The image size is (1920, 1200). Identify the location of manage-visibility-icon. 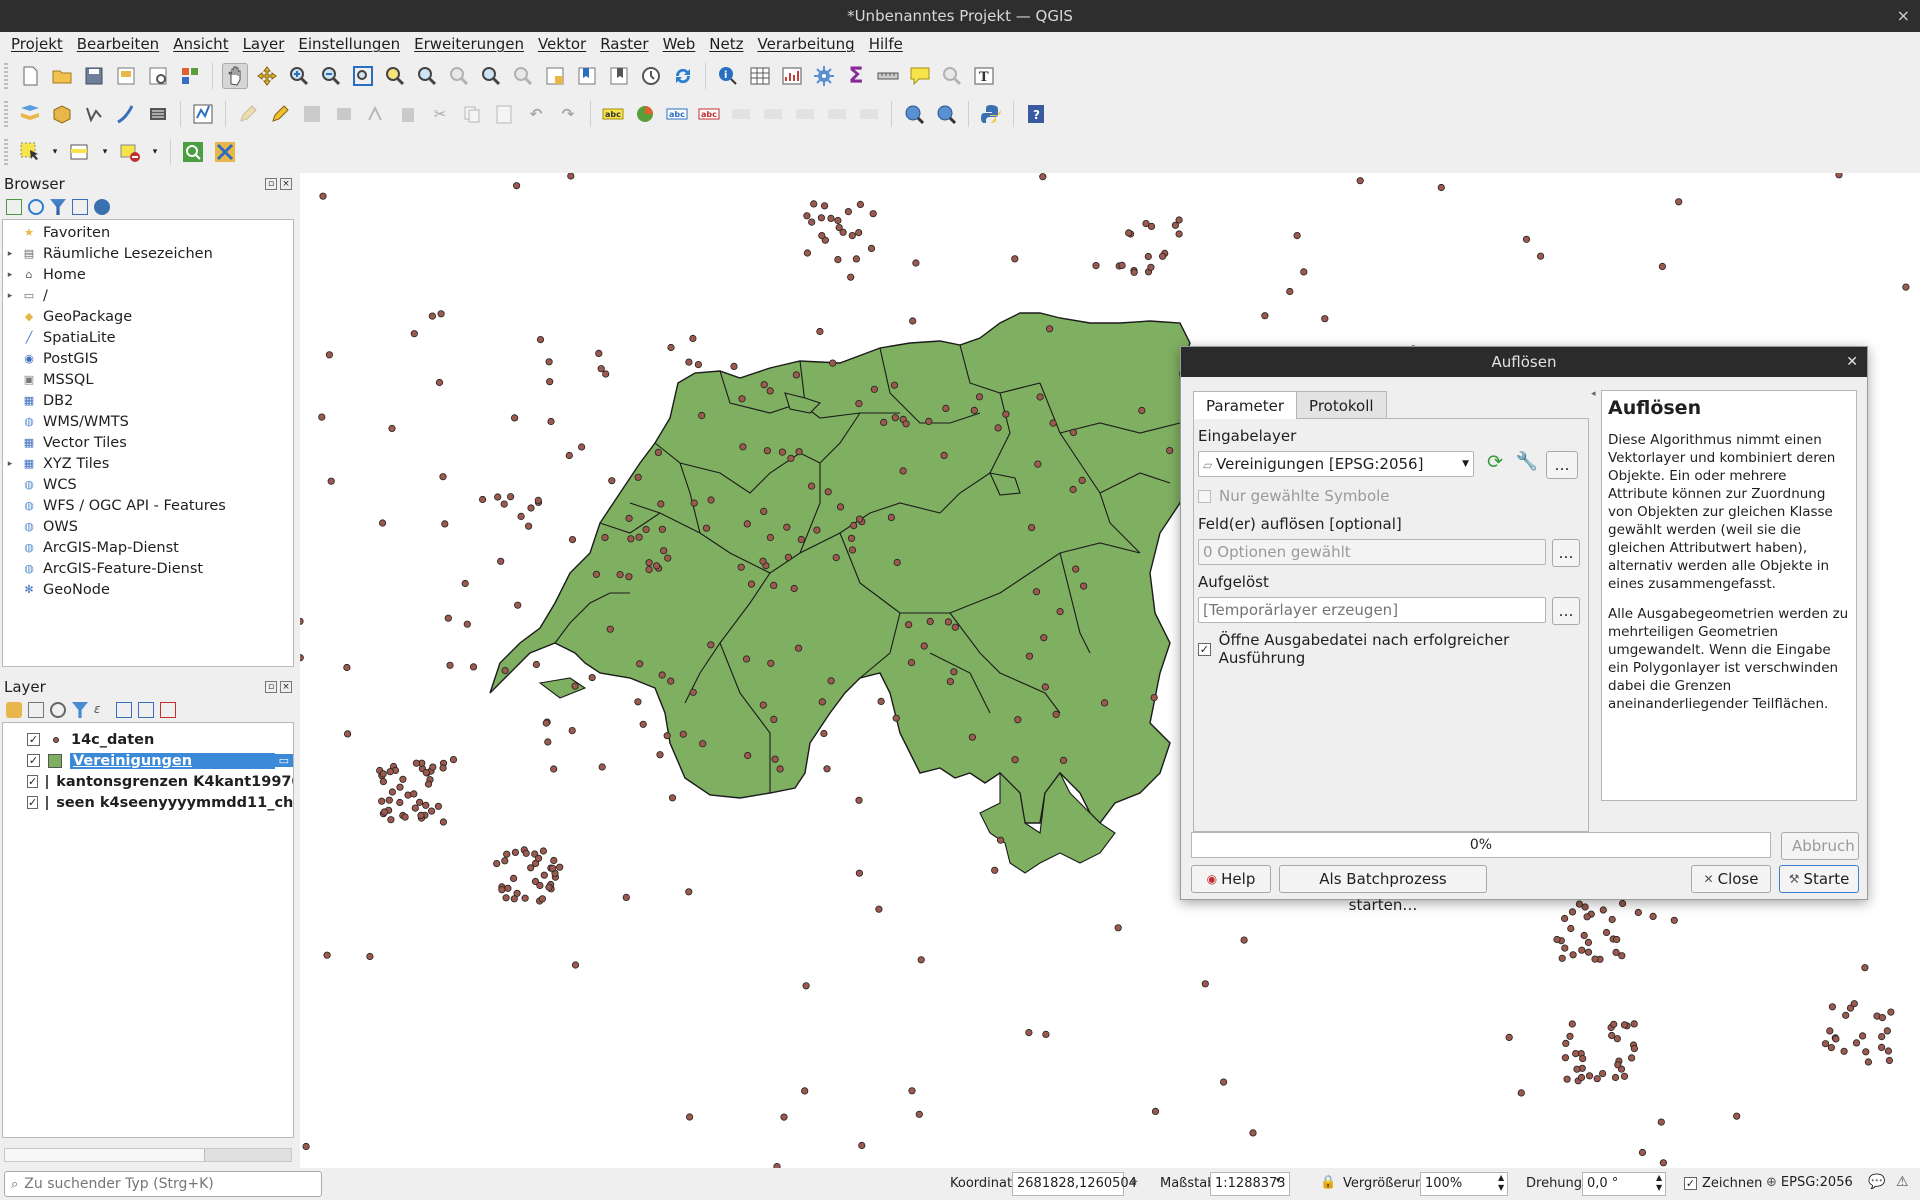
(58, 710).